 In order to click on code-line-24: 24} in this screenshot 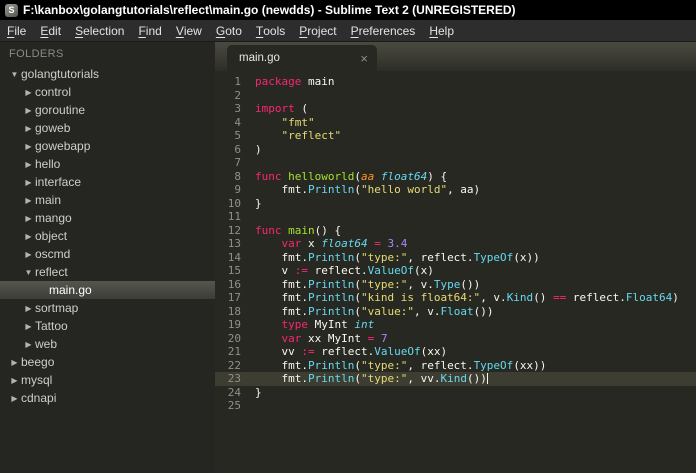, I will do `click(455, 393)`.